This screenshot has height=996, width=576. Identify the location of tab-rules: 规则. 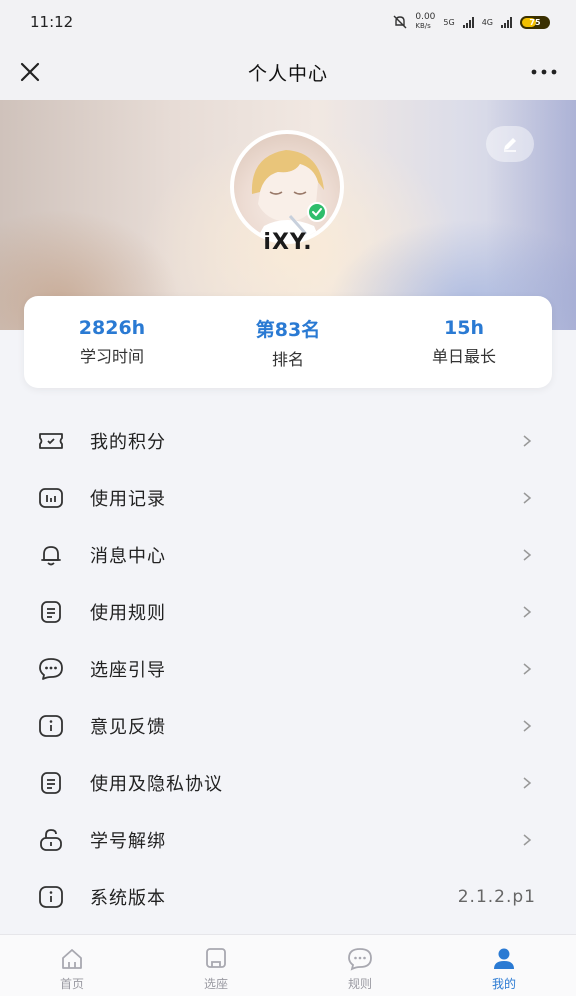
(360, 965).